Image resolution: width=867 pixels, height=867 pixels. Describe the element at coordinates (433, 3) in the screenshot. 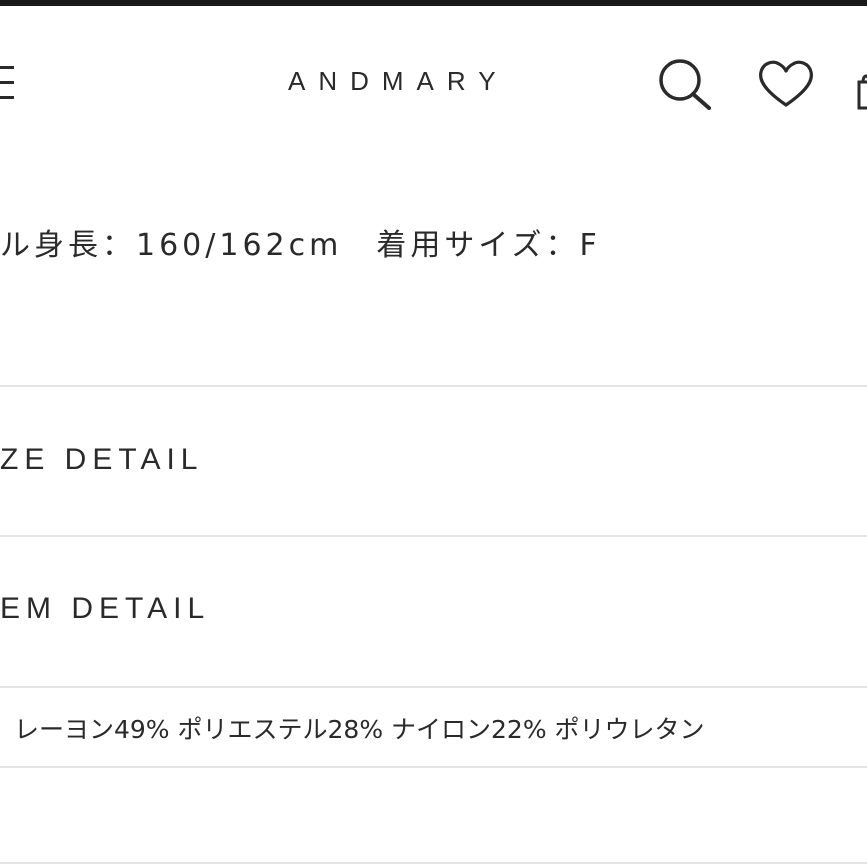

I see `top-bar` at that location.